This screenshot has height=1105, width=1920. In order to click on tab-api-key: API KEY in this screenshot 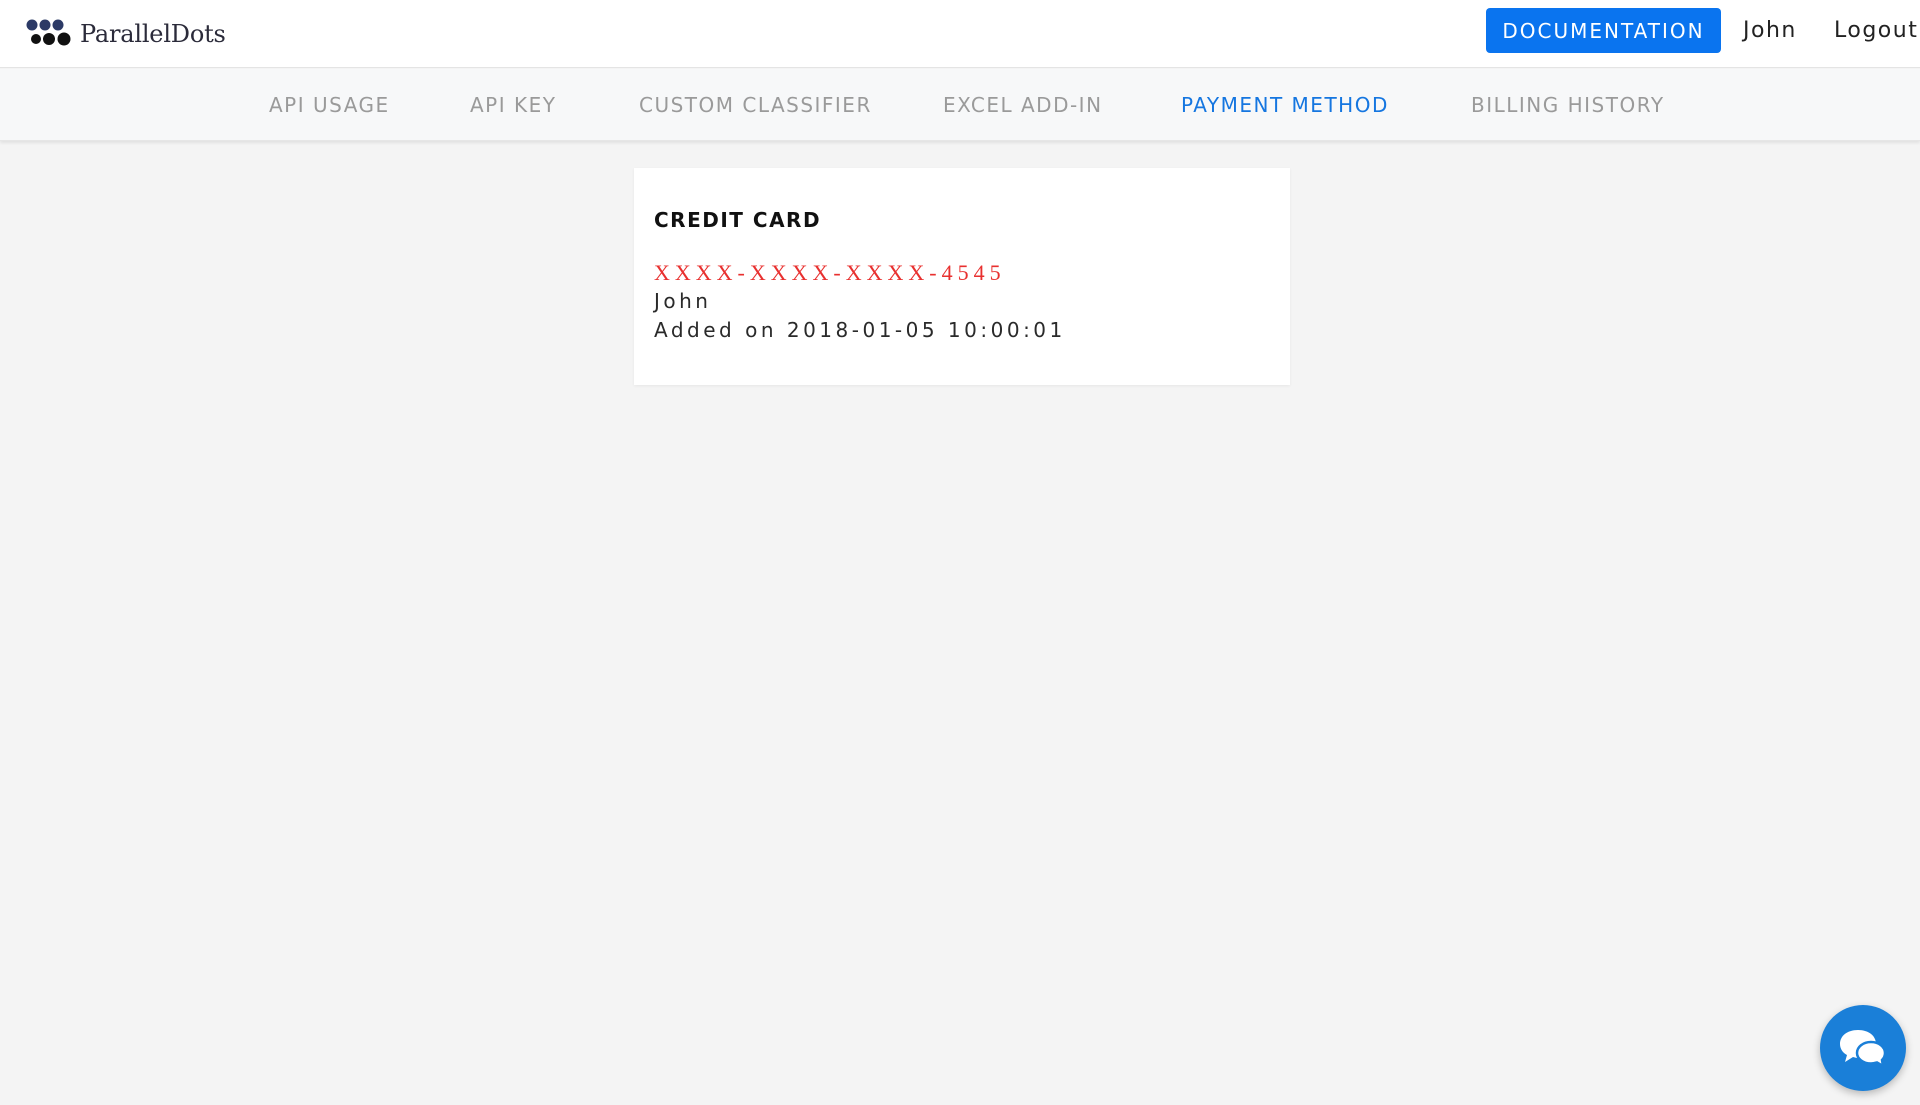, I will do `click(513, 105)`.